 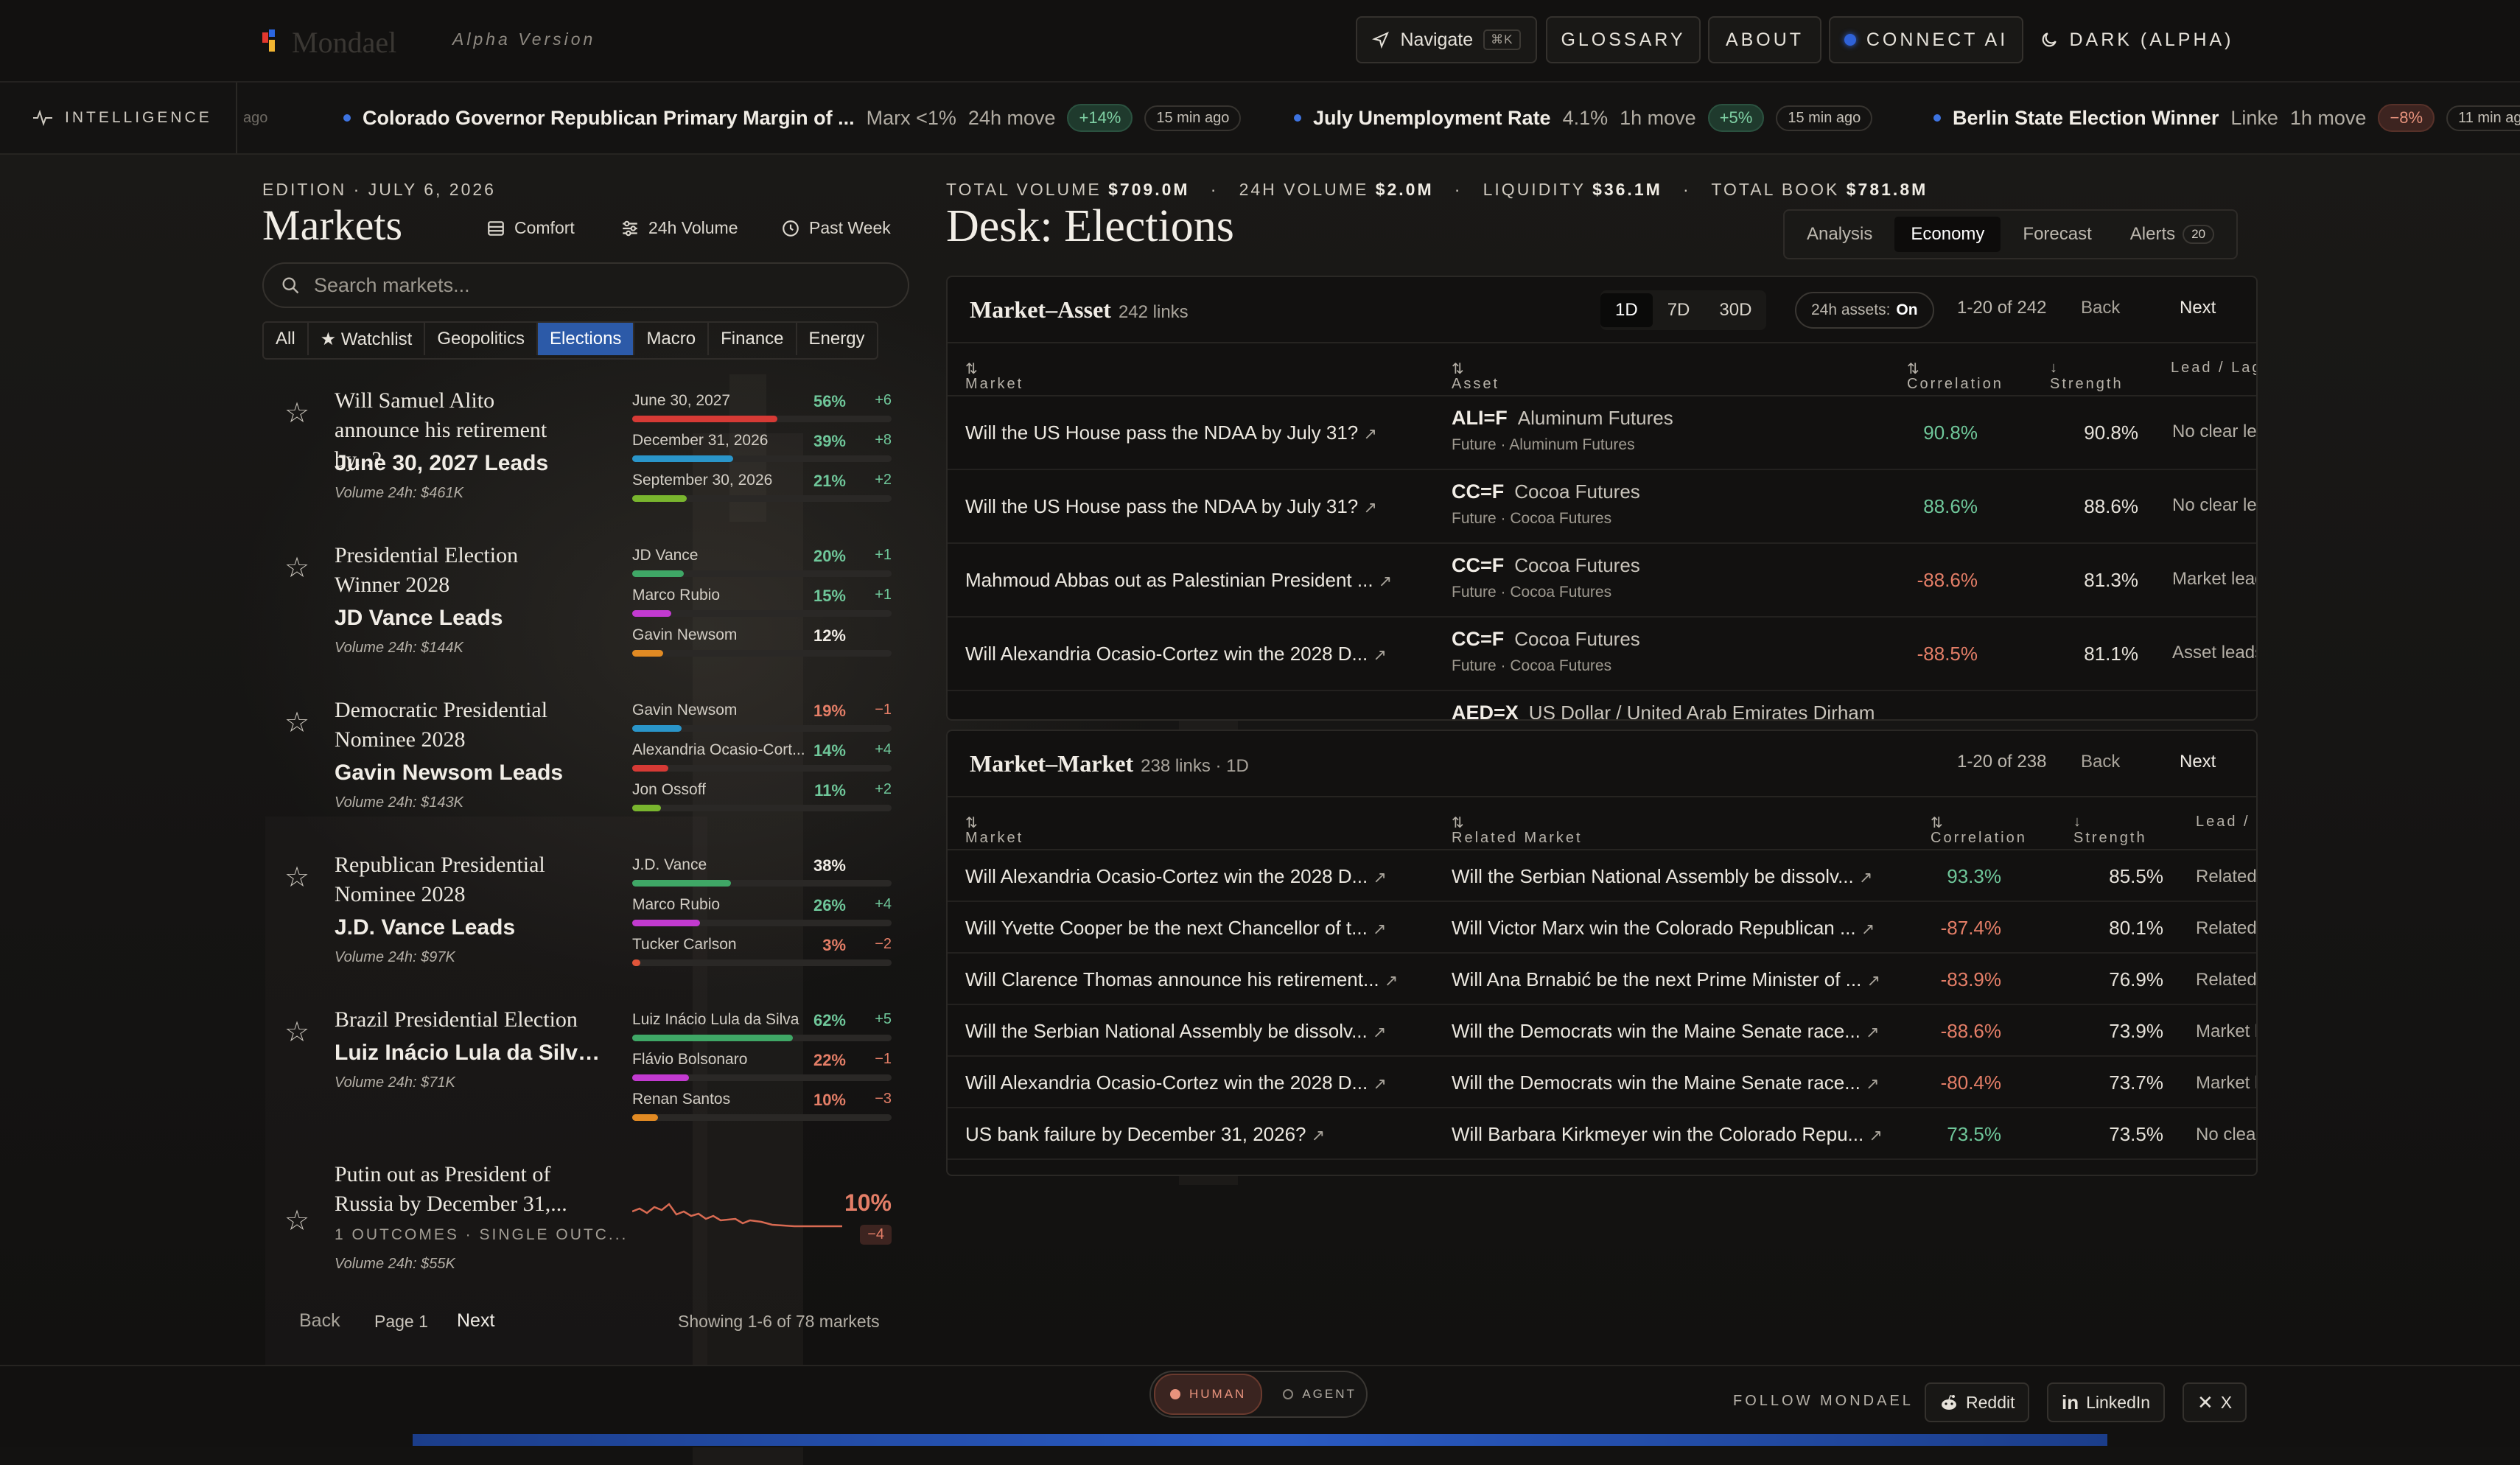 What do you see at coordinates (482, 339) in the screenshot?
I see `category-geopolitics: Geopolitics` at bounding box center [482, 339].